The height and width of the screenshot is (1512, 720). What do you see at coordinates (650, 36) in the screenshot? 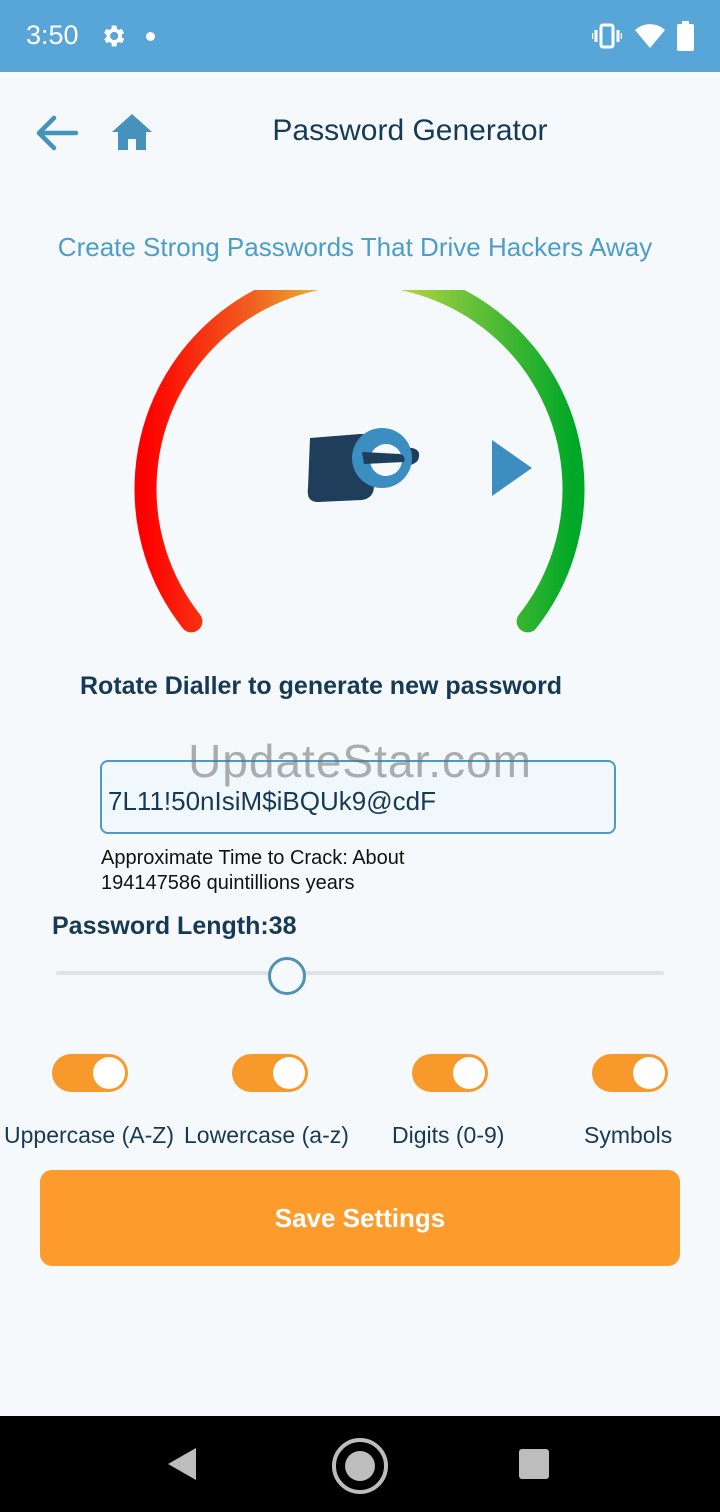
I see `wifi-icon` at bounding box center [650, 36].